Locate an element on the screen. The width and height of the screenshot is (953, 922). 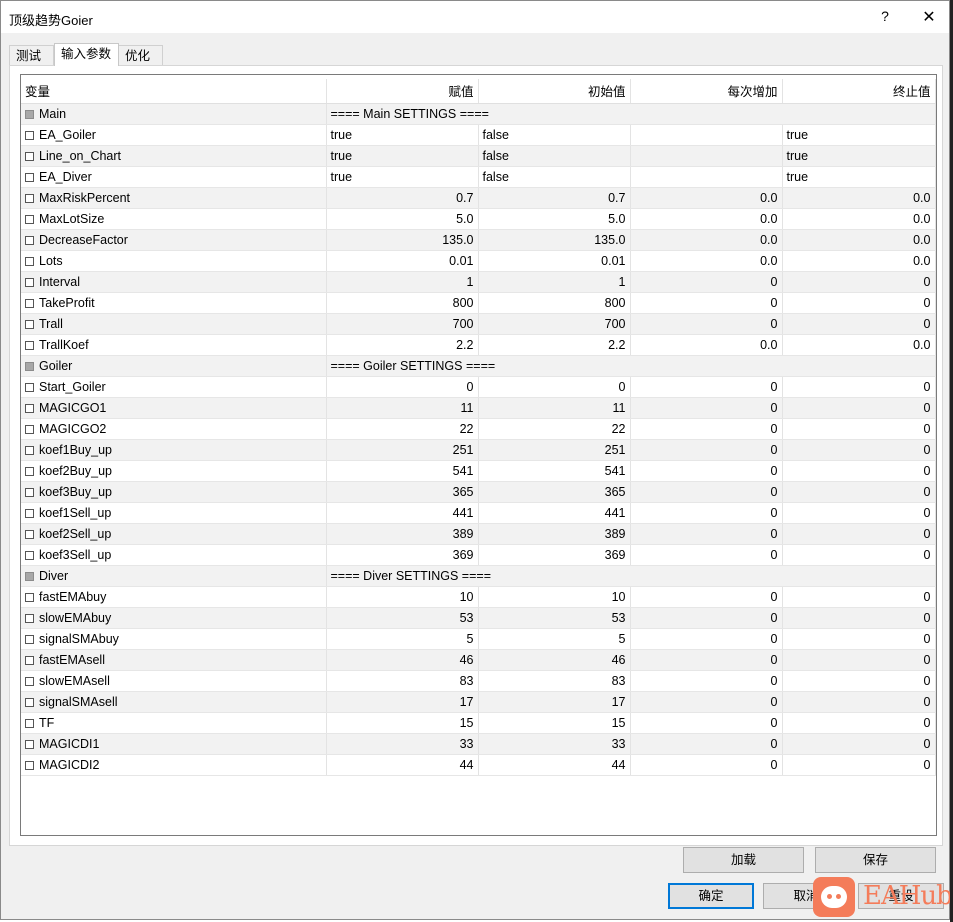
parameter-name-cell: MaxLotSize is located at coordinates (174, 219).